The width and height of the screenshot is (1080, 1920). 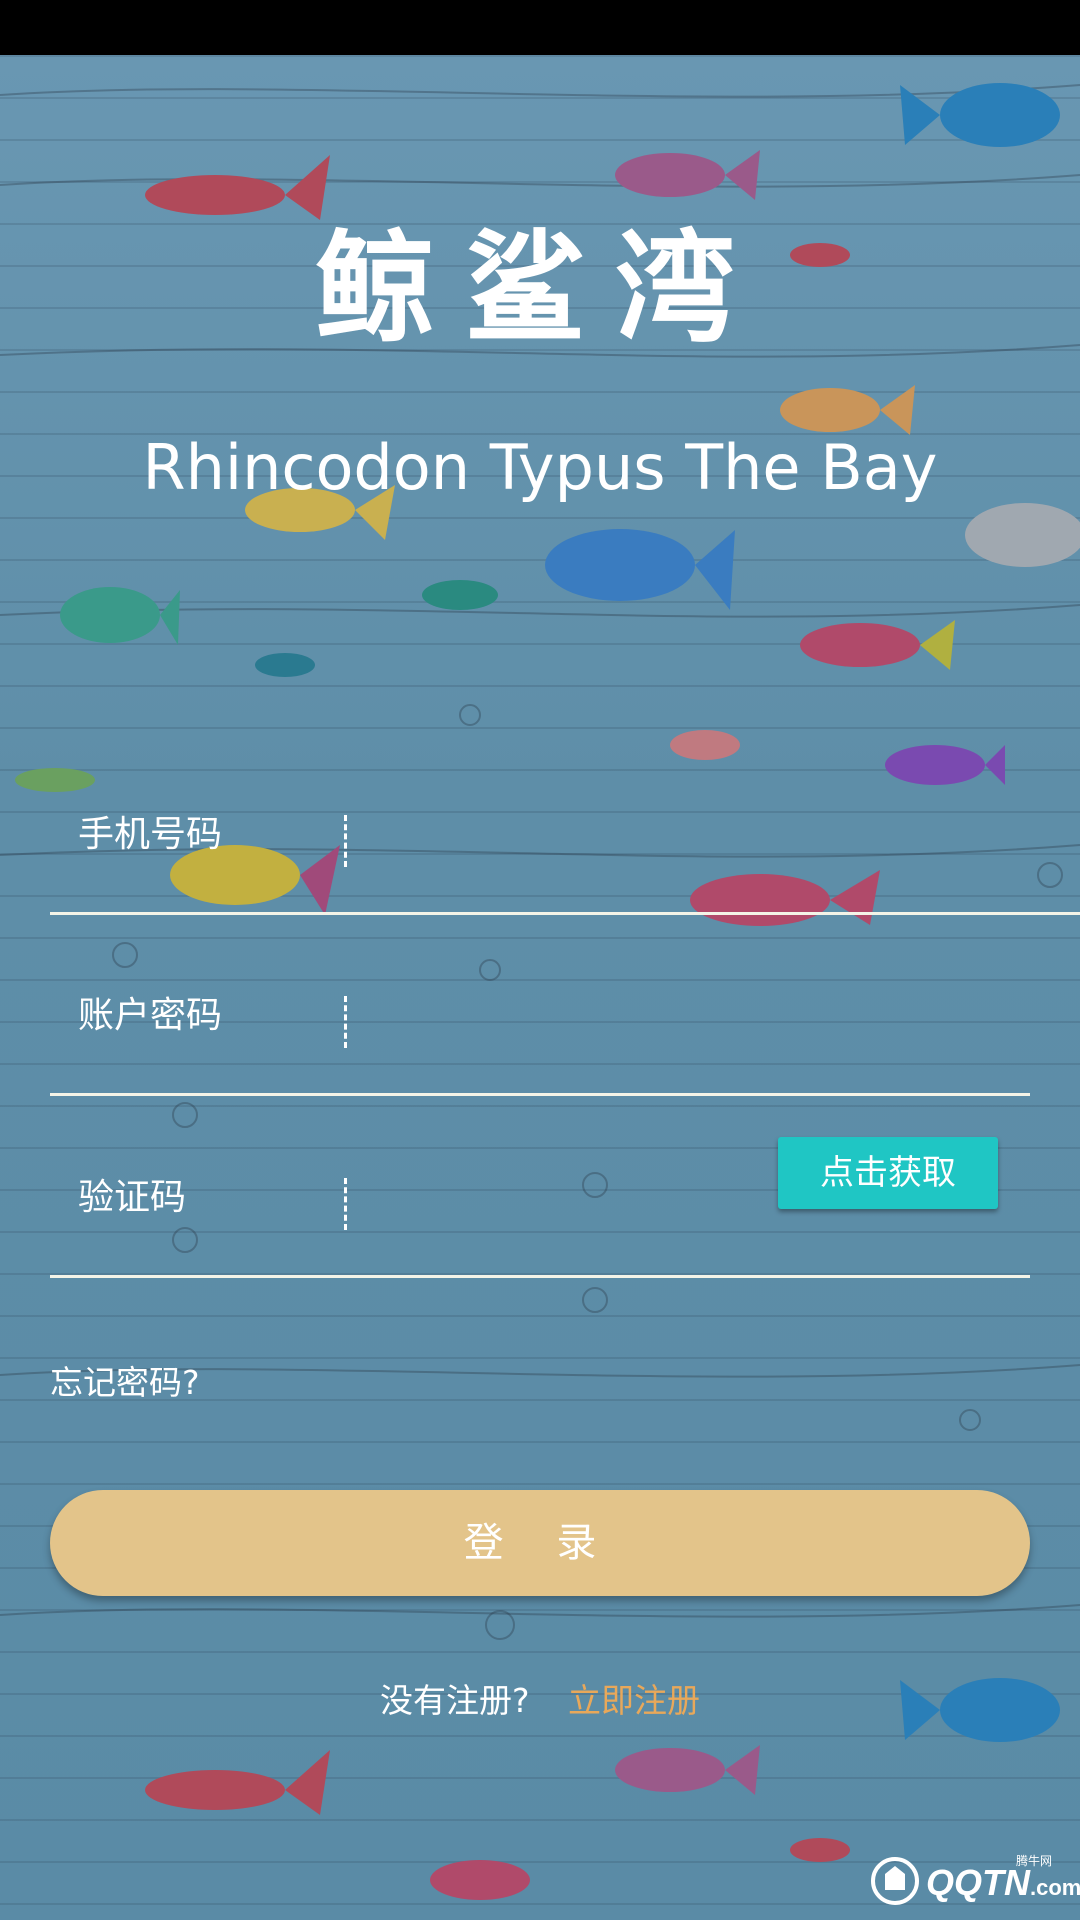 I want to click on phone-separator, so click(x=345, y=841).